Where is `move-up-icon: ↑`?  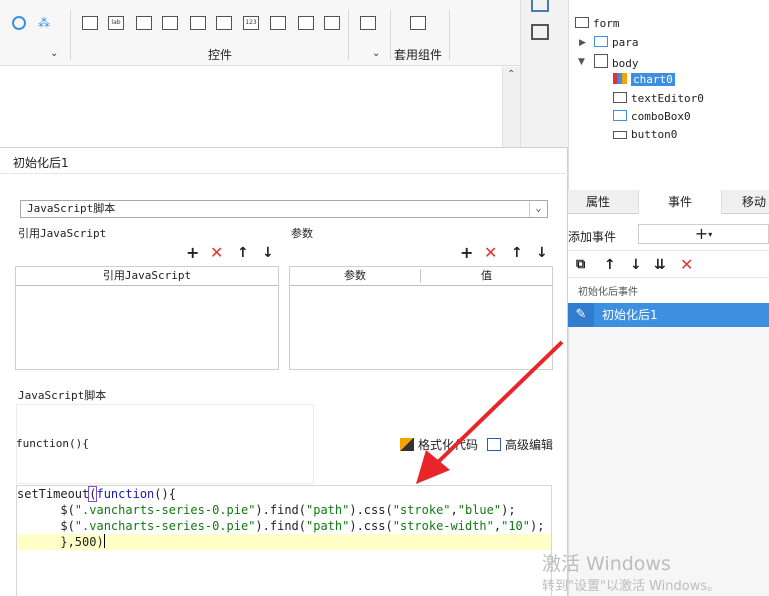
move-up-icon: ↑ is located at coordinates (610, 265).